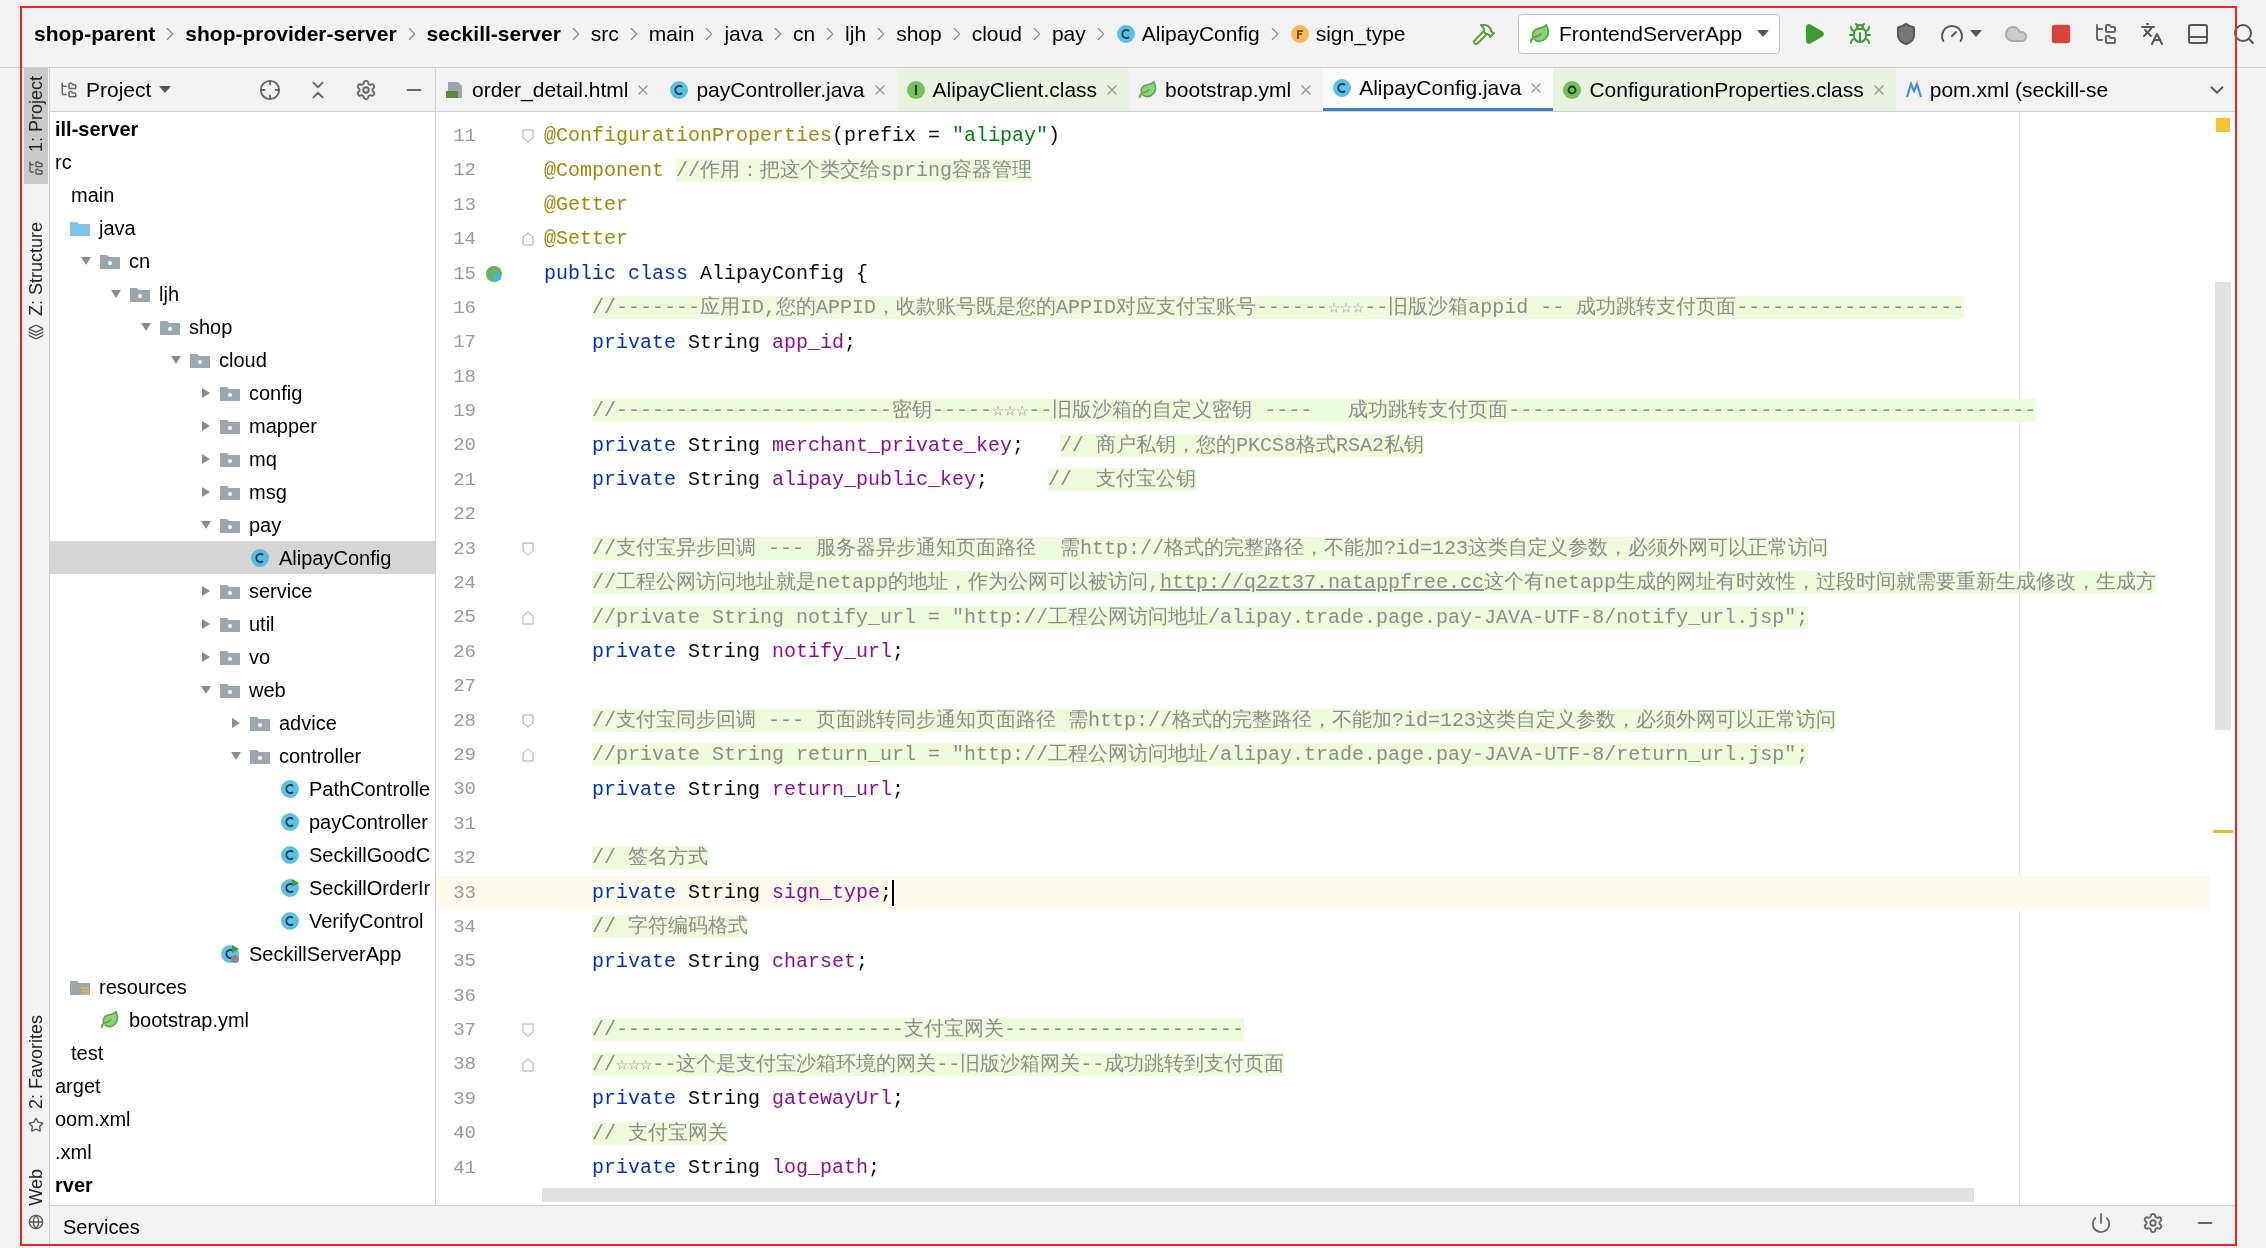 The image size is (2266, 1248). Describe the element at coordinates (242, 458) in the screenshot. I see `tree-item: mq` at that location.